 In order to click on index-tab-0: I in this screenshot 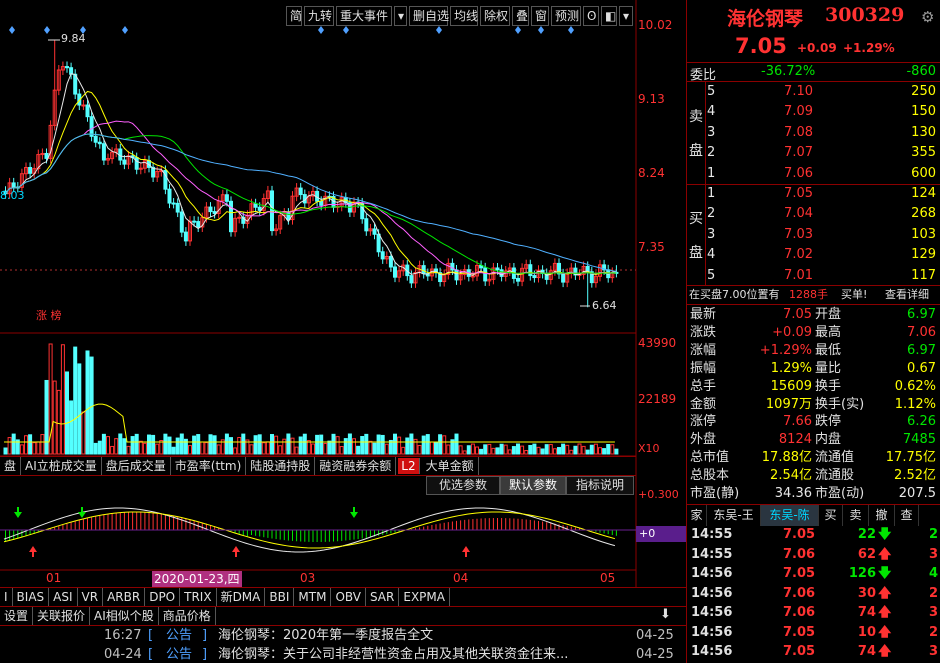, I will do `click(6, 597)`.